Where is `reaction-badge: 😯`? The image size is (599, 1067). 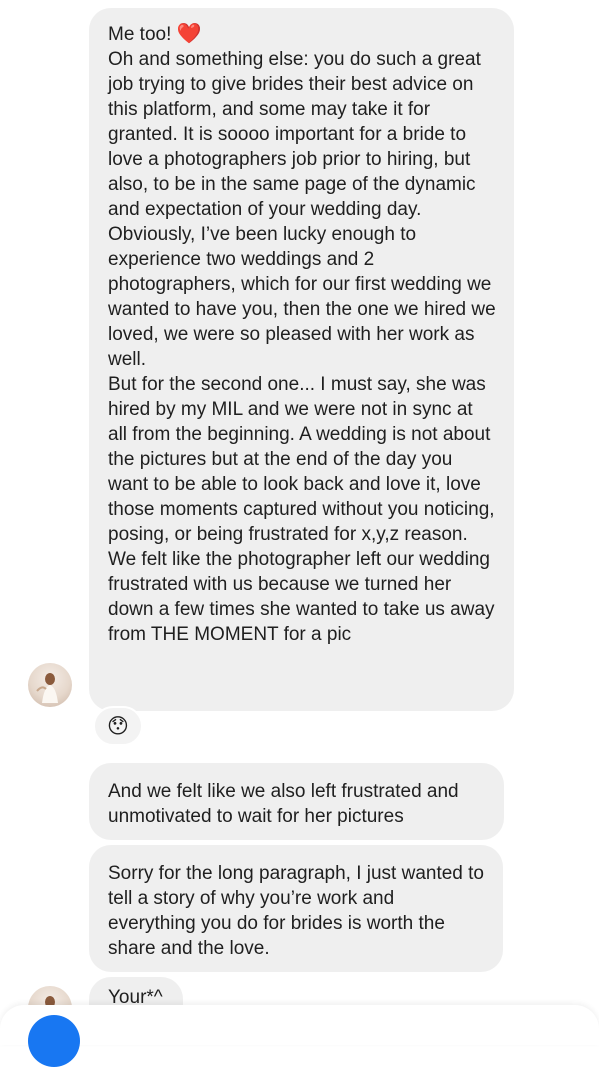
reaction-badge: 😯 is located at coordinates (118, 726).